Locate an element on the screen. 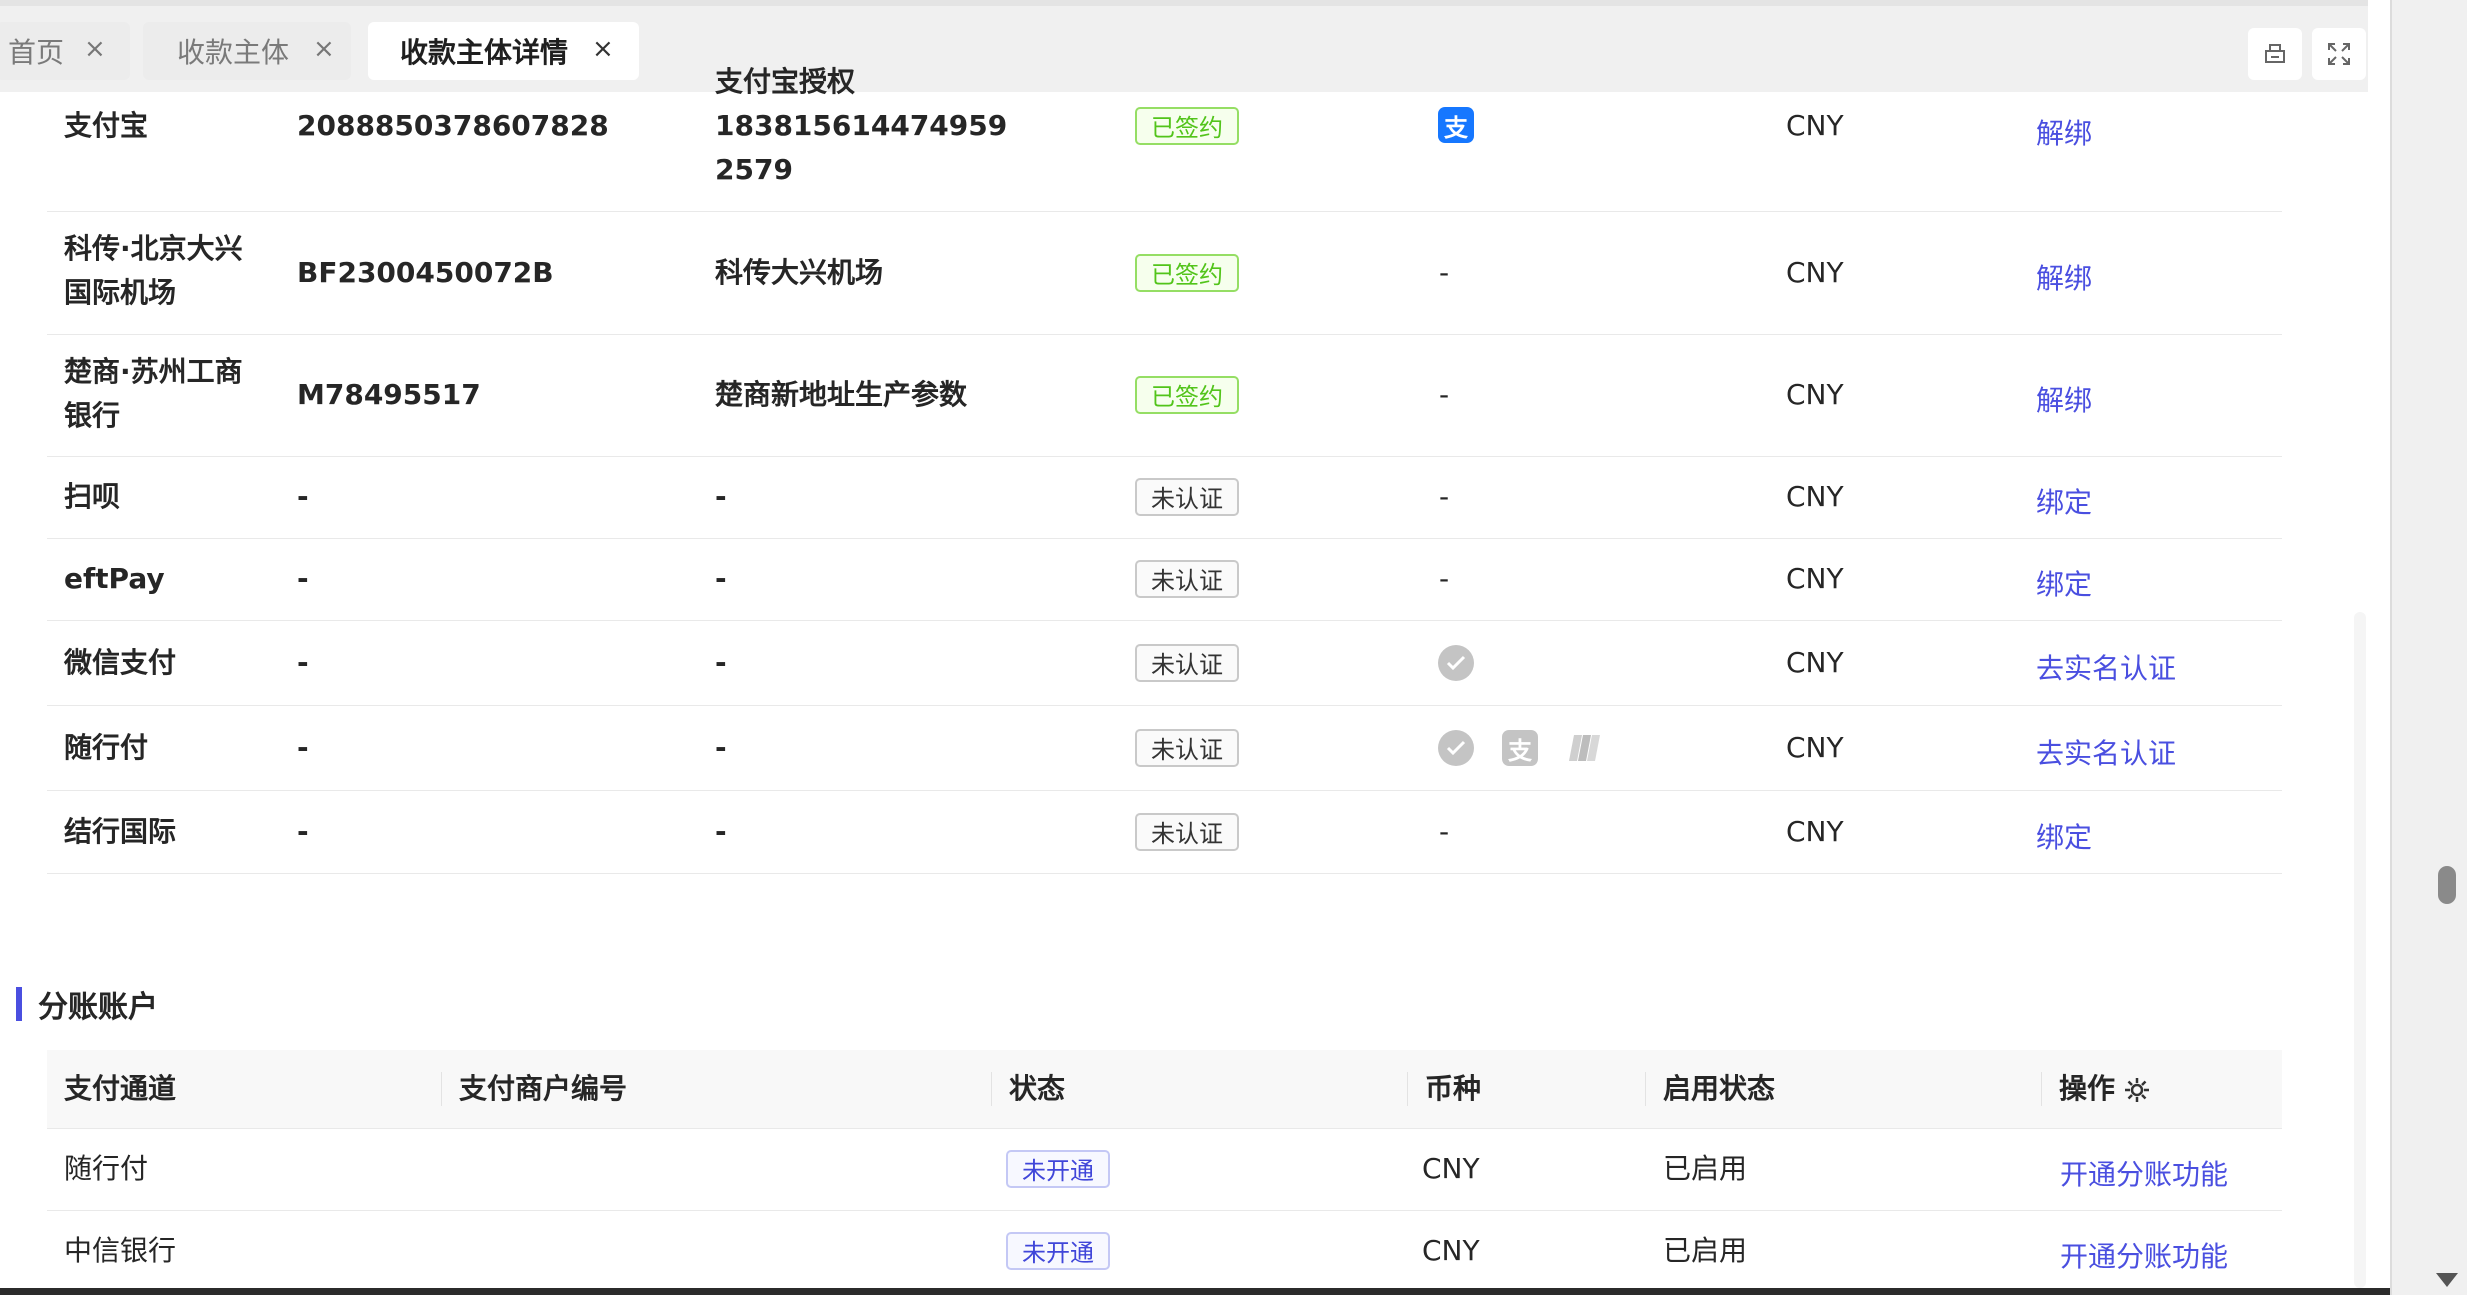 The width and height of the screenshot is (2467, 1295). tab-label: 首页 is located at coordinates (36, 52).